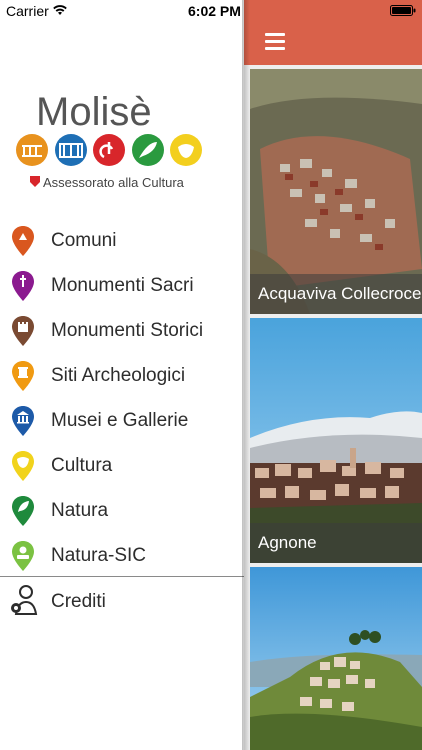  What do you see at coordinates (23, 556) in the screenshot?
I see `sic-pin-icon` at bounding box center [23, 556].